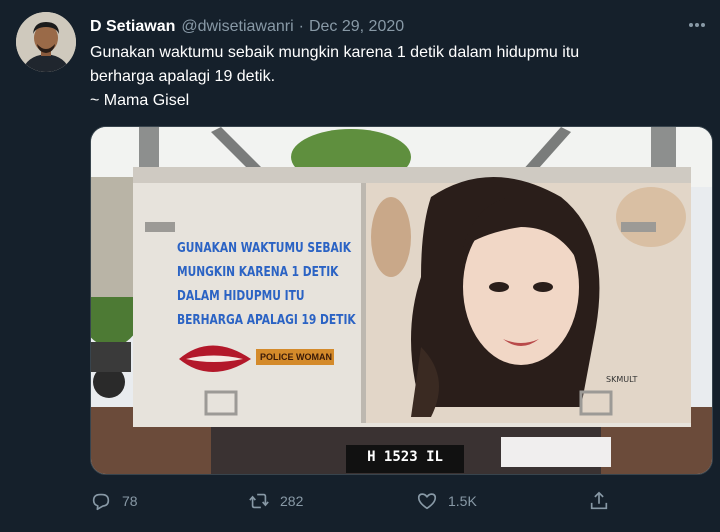  What do you see at coordinates (275, 501) in the screenshot?
I see `retweet-button: 282` at bounding box center [275, 501].